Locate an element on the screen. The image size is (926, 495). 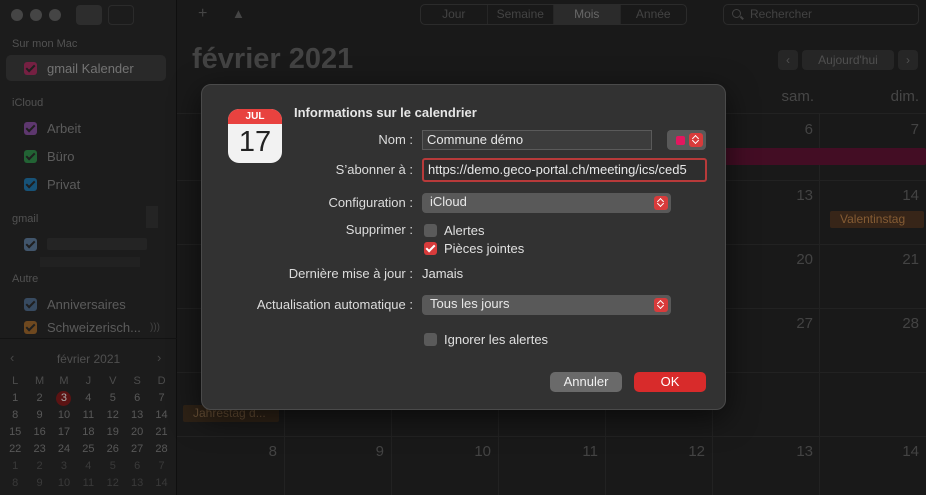
cancel-button: Annuler is located at coordinates (586, 382).